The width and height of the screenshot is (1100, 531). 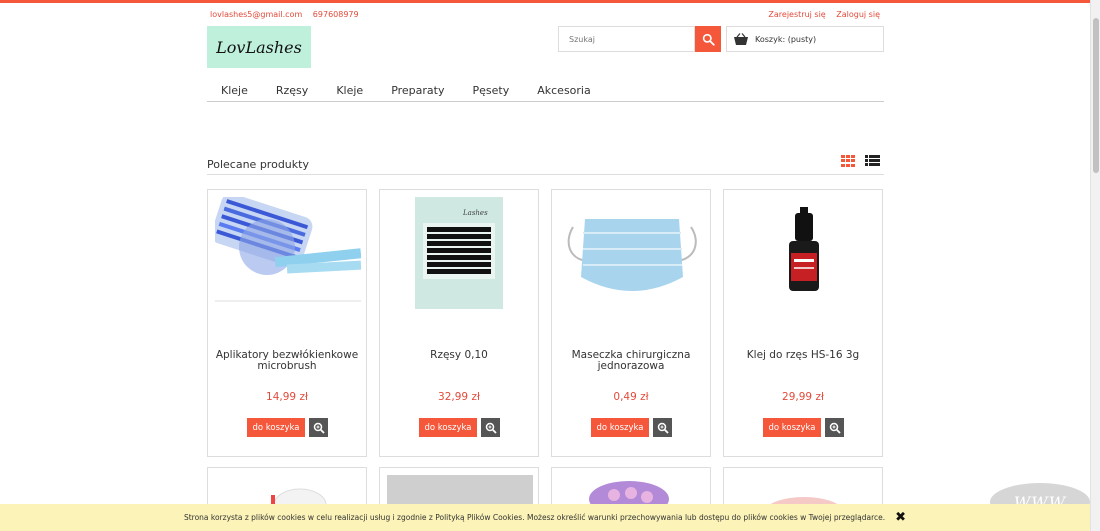 I want to click on menu-item-rzesy: Rzęsy, so click(x=292, y=92).